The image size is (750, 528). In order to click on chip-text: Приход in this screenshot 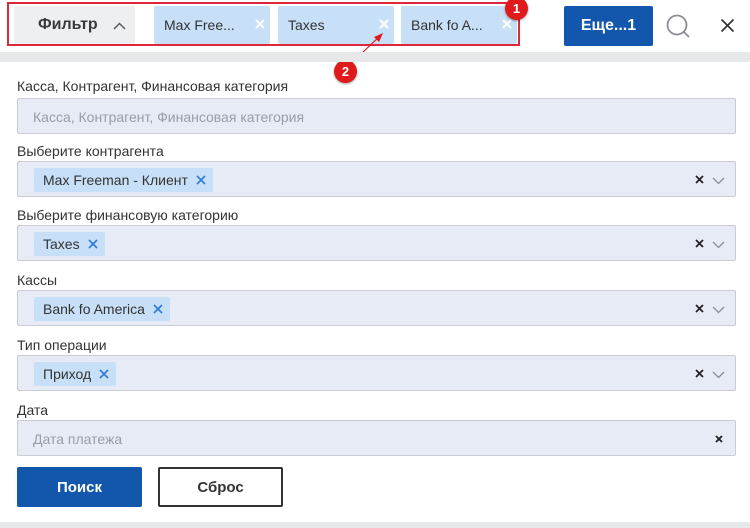, I will do `click(67, 374)`.